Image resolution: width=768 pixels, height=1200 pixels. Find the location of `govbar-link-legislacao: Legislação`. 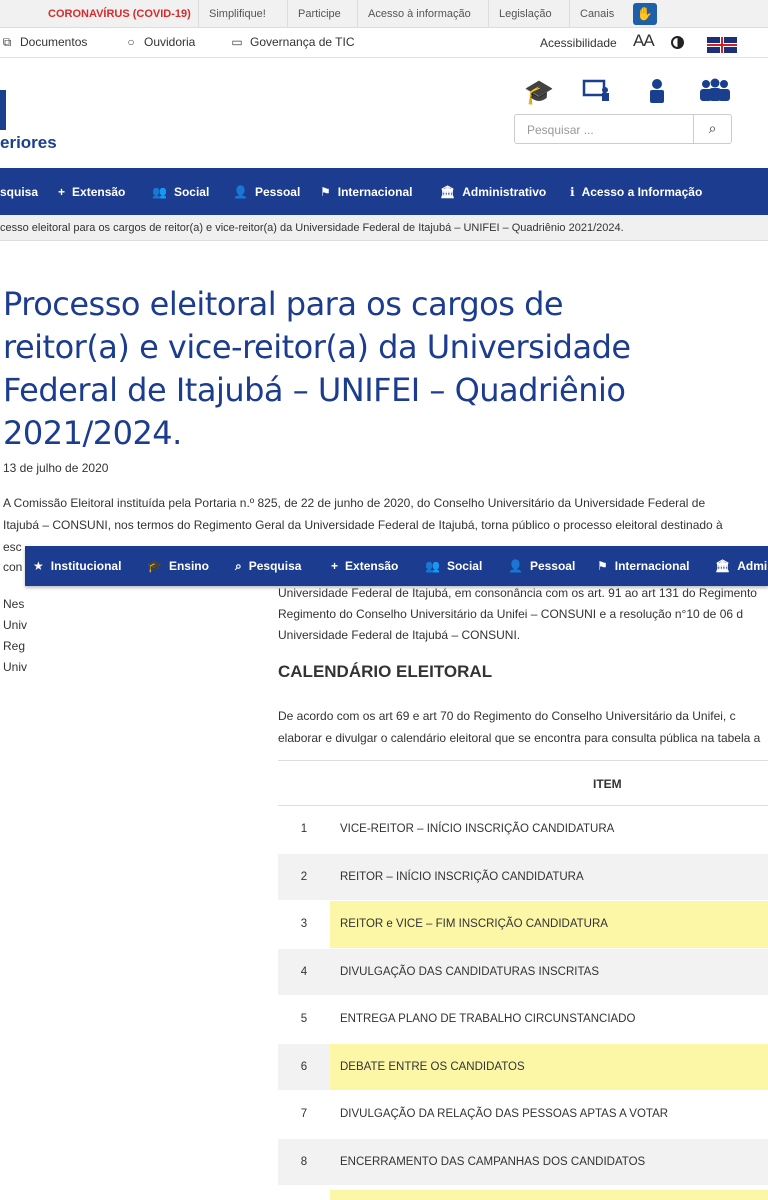

govbar-link-legislacao: Legislação is located at coordinates (525, 14).